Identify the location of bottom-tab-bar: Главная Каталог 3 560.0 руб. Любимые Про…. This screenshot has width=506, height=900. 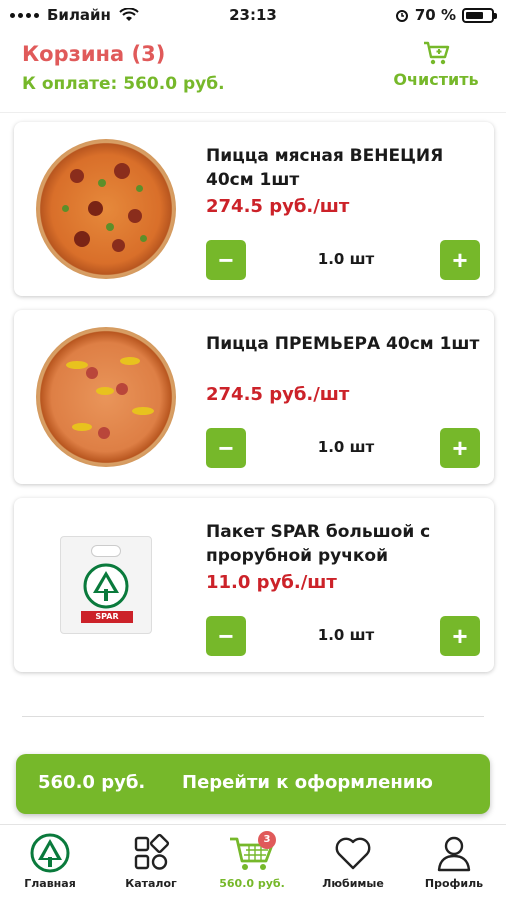
(253, 862).